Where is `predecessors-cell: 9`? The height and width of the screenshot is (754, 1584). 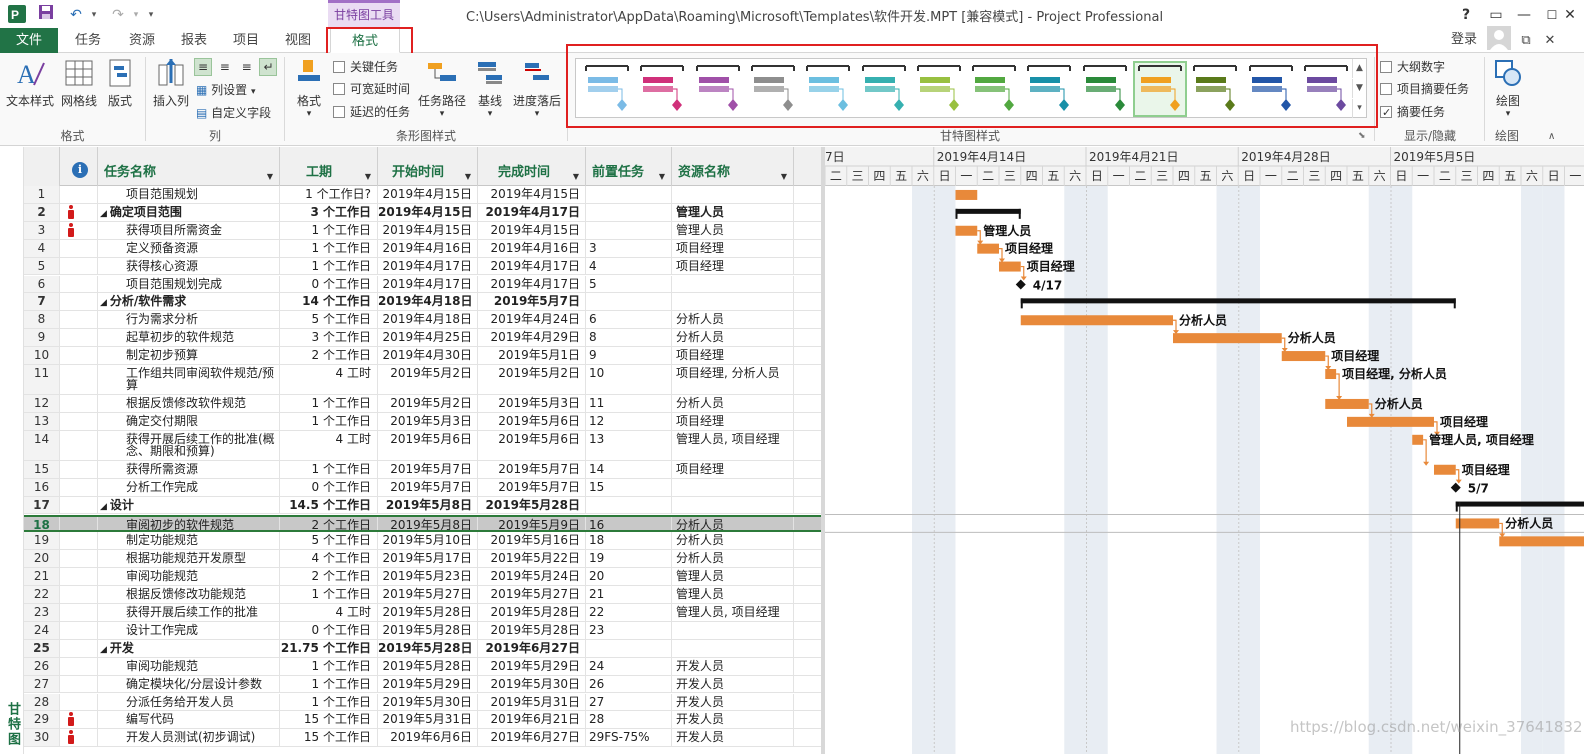
predecessors-cell: 9 is located at coordinates (629, 355).